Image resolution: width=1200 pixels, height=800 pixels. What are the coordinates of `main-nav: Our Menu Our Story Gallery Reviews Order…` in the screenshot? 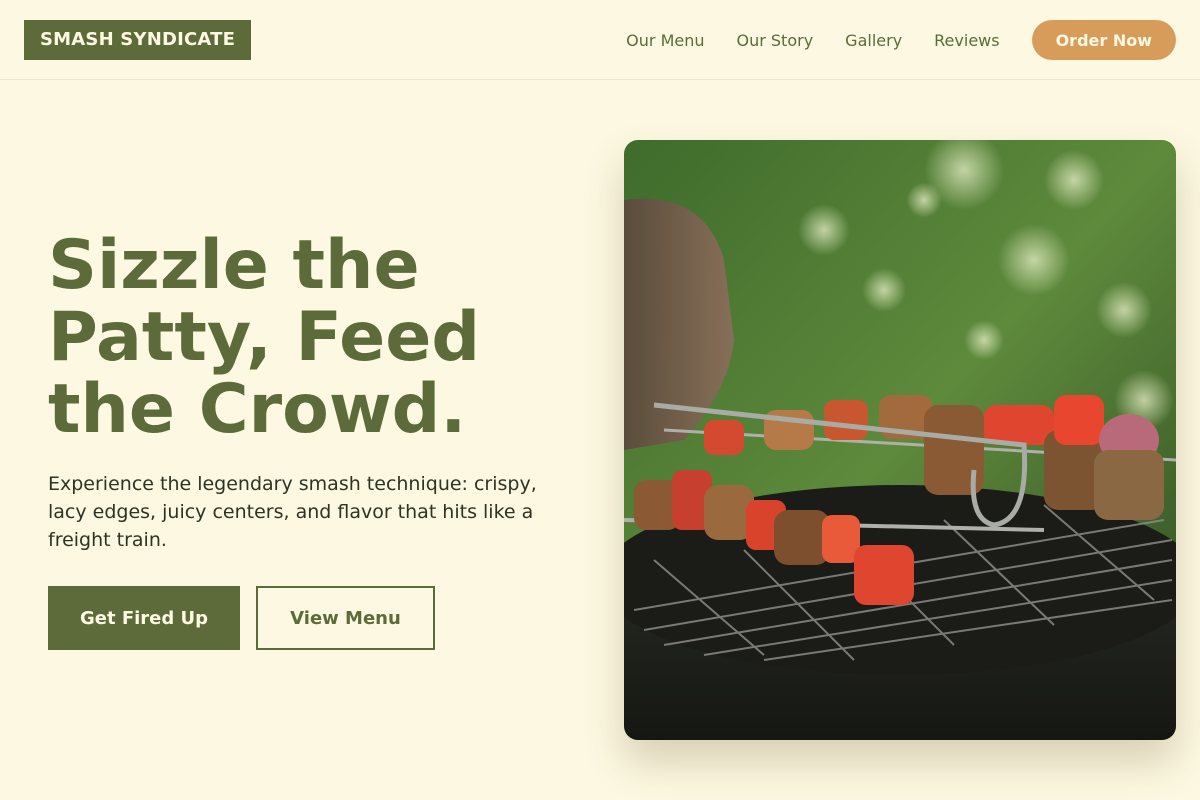 It's located at (901, 40).